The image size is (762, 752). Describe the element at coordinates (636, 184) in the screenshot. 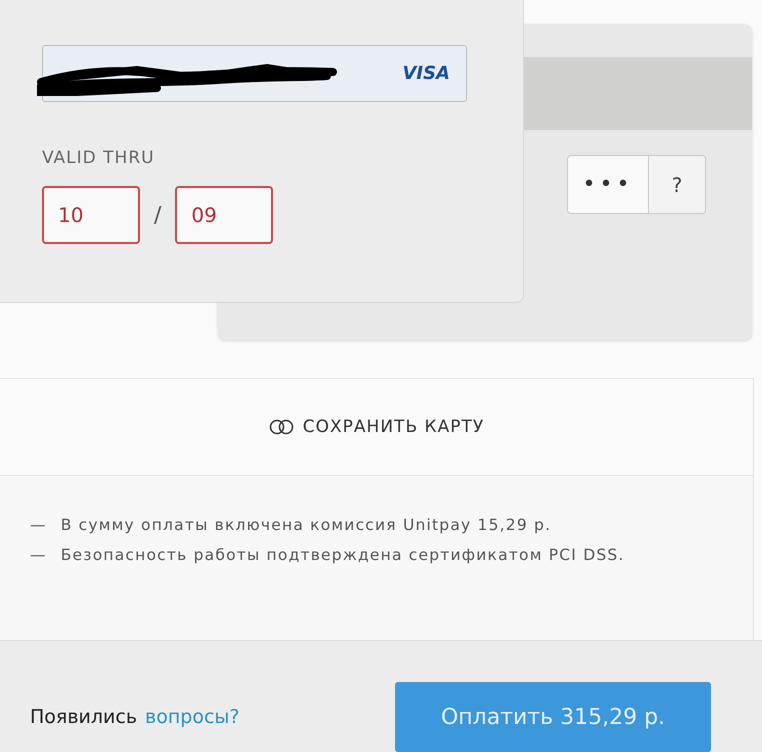

I see `cvv-field: ••• ?` at that location.